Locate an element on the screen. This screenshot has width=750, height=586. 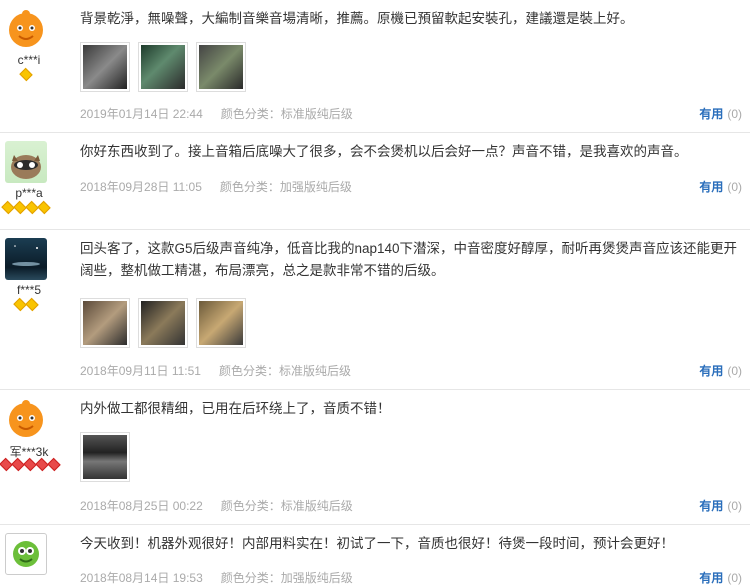
review-date: 2018年09月28日 11:05 is located at coordinates (141, 187).